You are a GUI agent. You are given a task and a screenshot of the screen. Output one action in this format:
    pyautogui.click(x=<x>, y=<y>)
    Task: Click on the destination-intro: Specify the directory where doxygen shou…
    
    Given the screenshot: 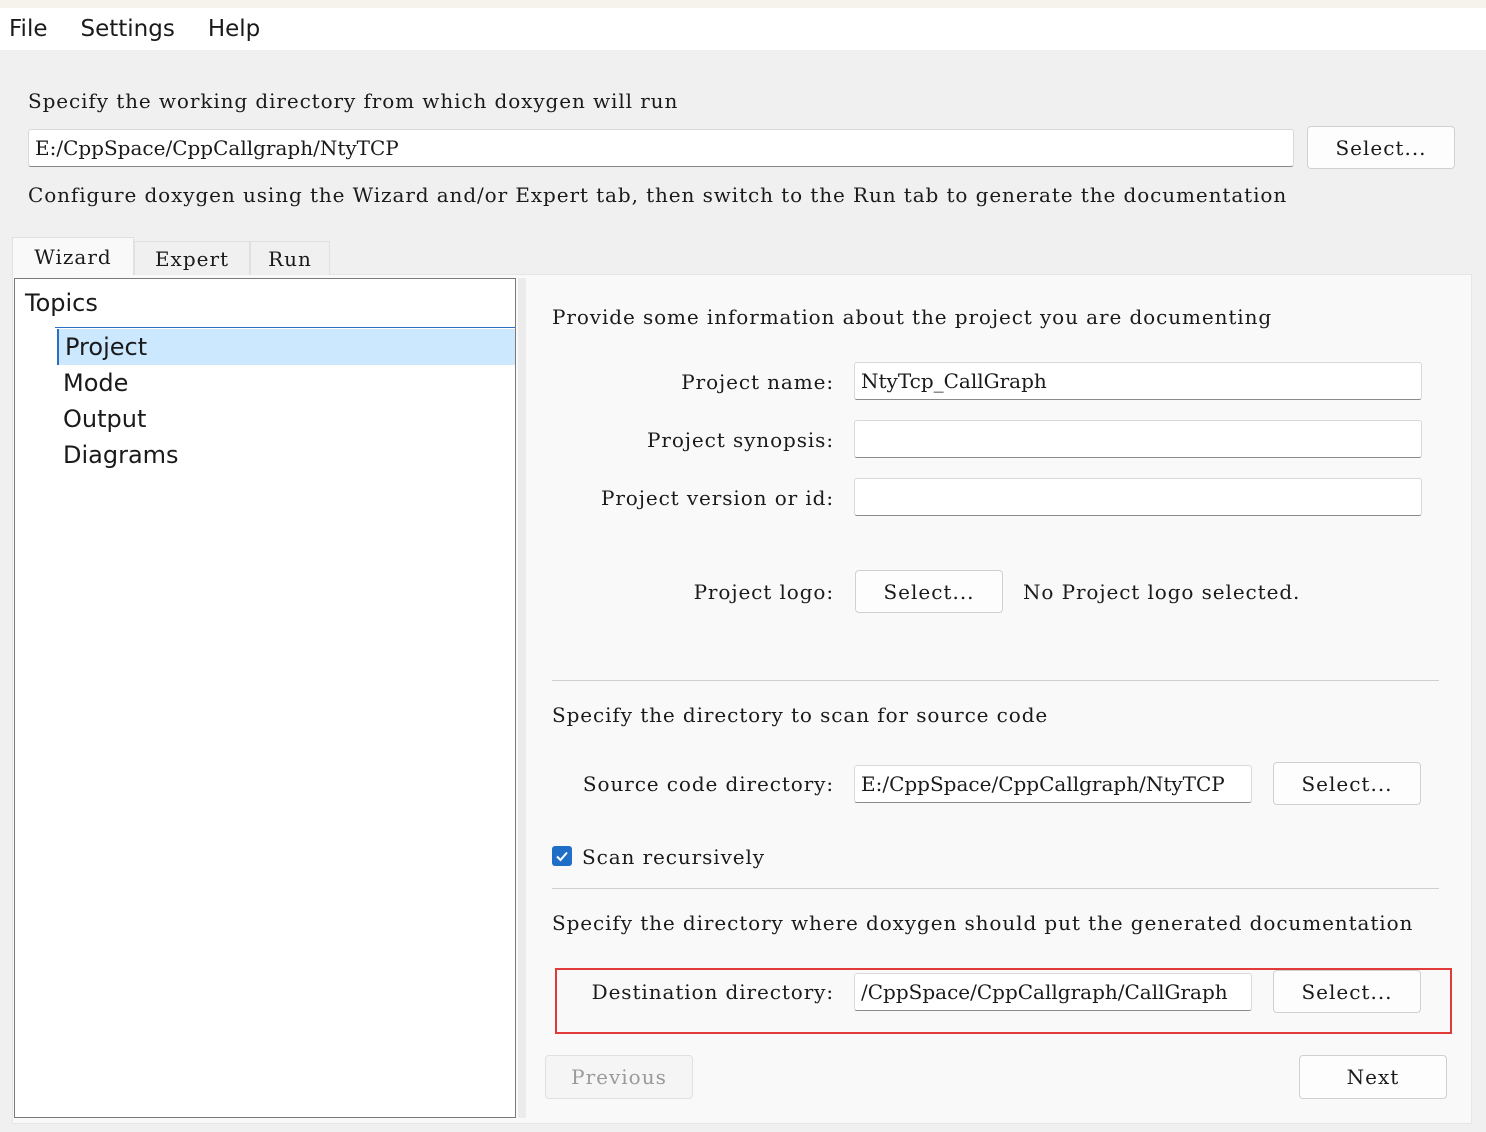 What is the action you would take?
    pyautogui.click(x=983, y=923)
    